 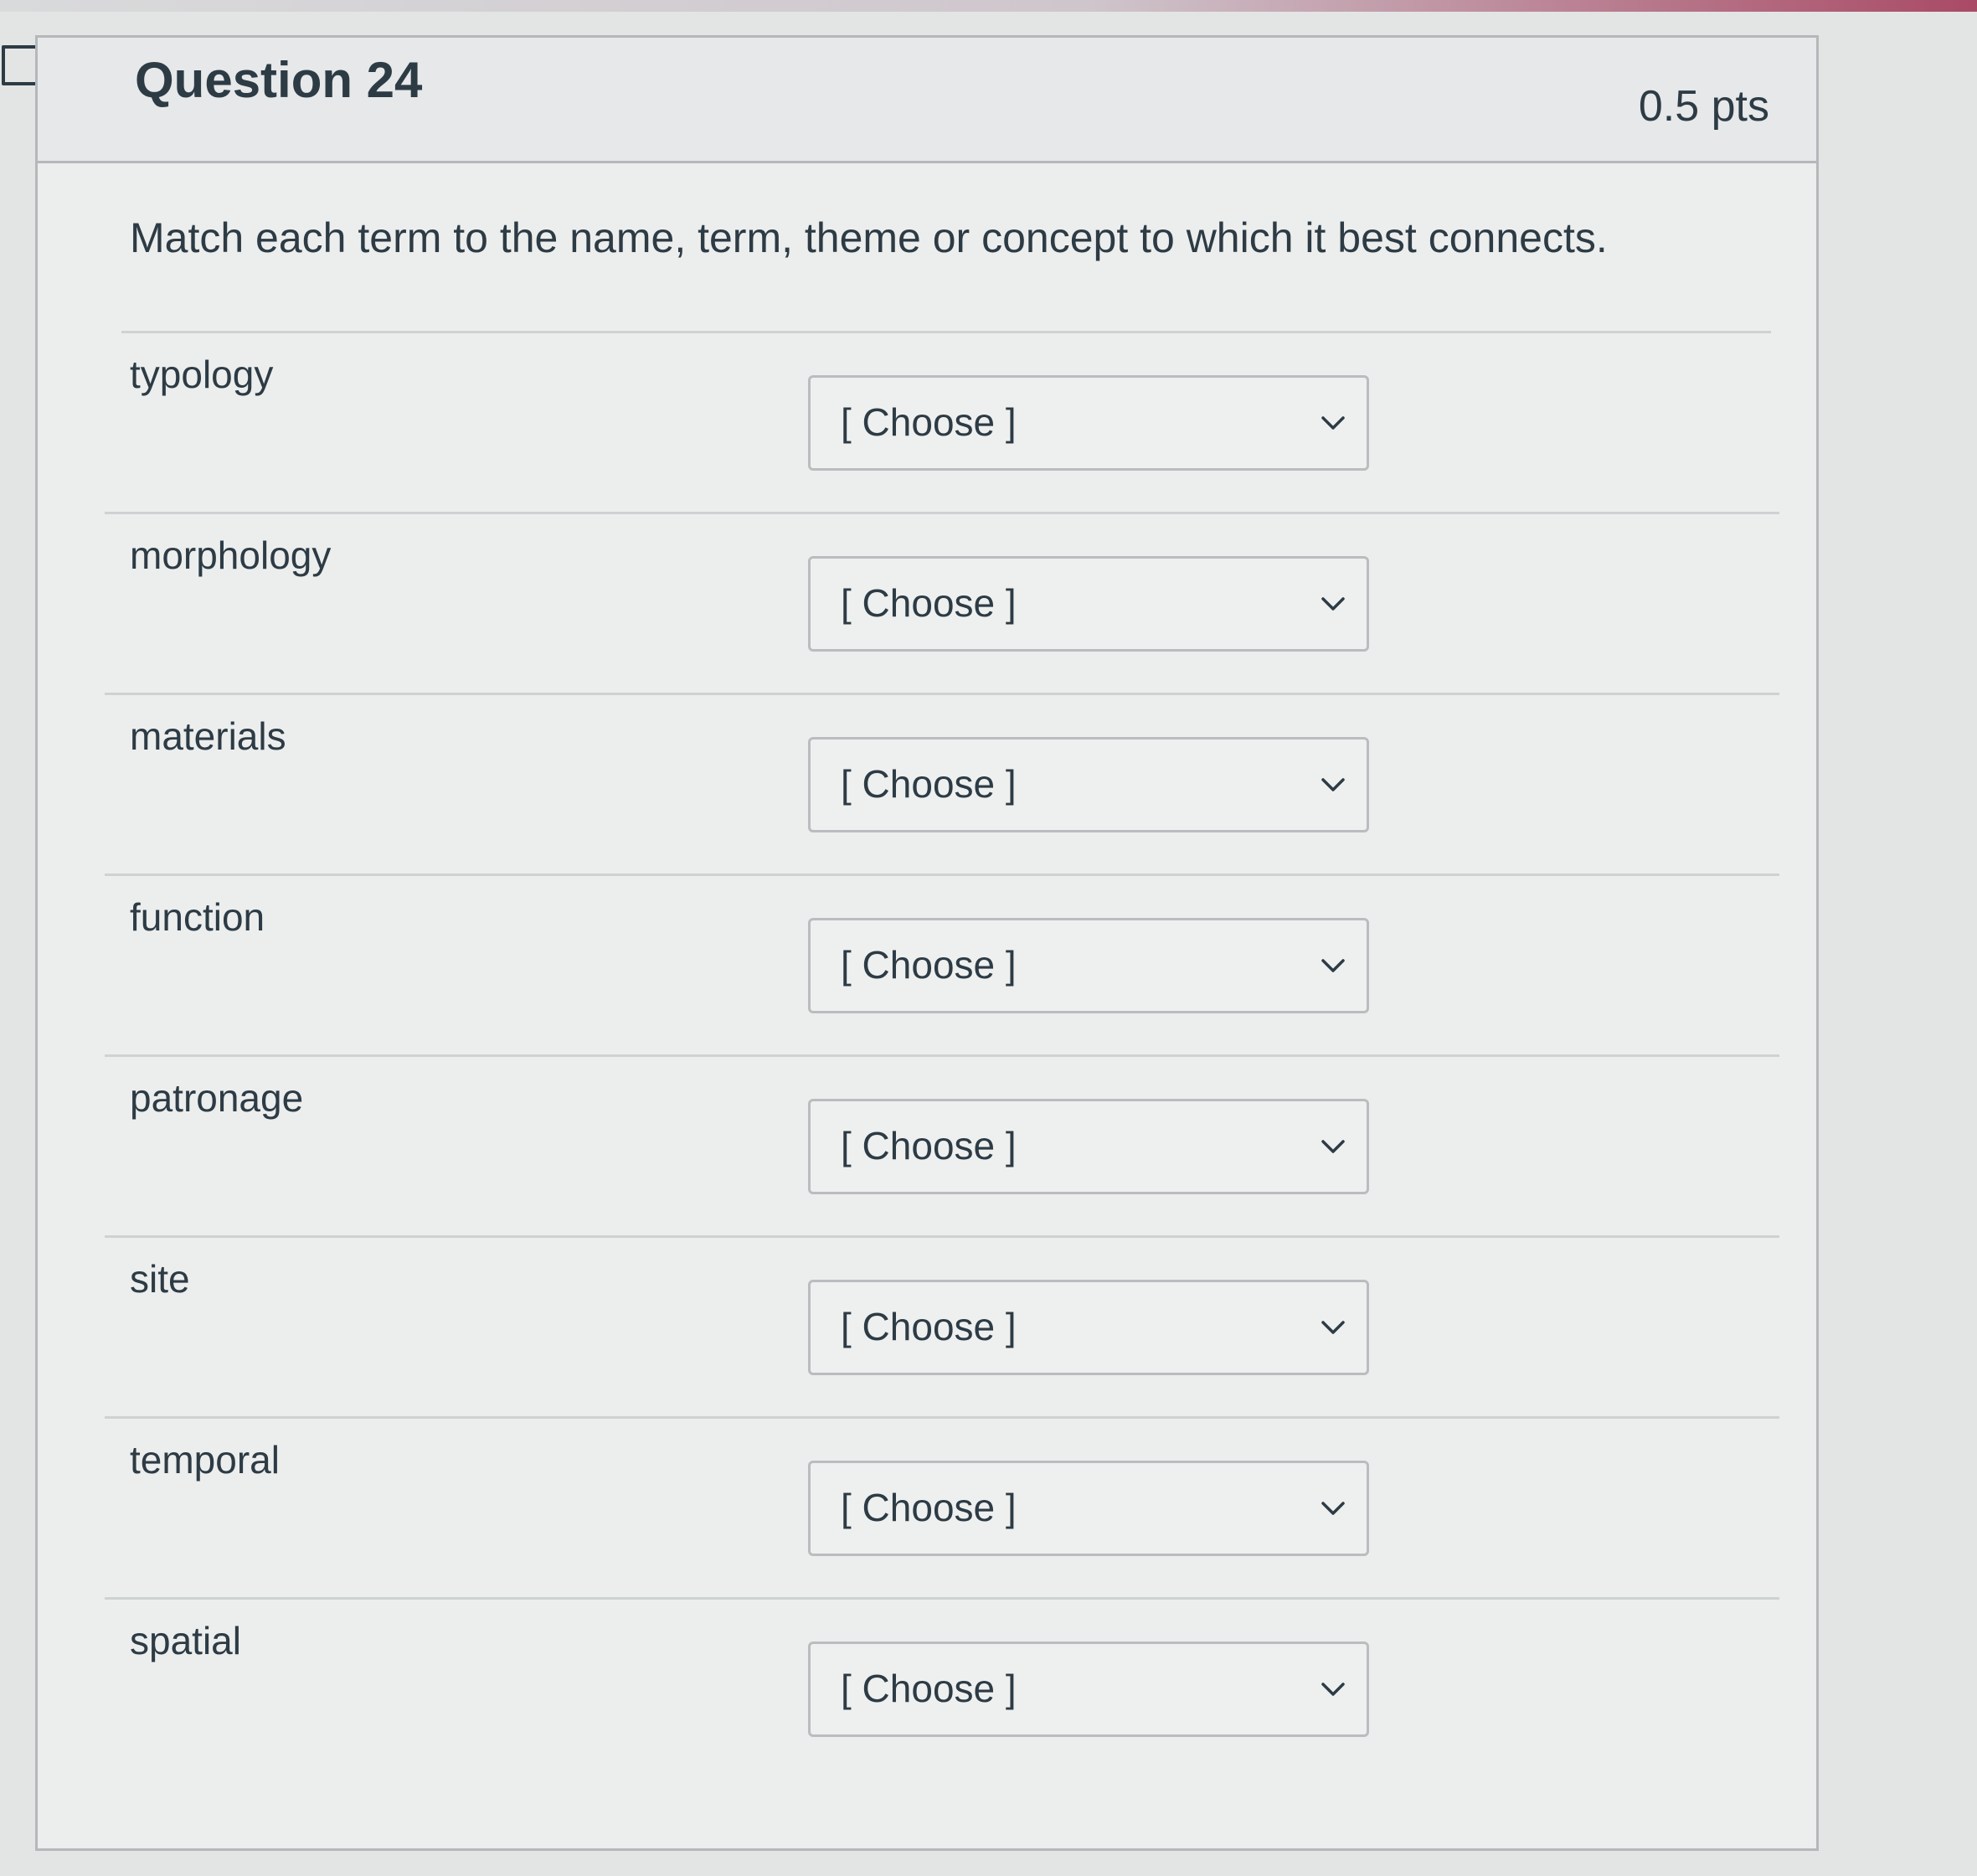 I want to click on term-label: function, so click(x=197, y=917).